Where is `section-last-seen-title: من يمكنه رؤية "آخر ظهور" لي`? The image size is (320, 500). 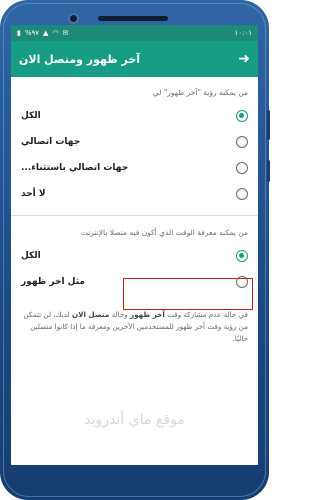 section-last-seen-title: من يمكنه رؤية "آخر ظهور" لي is located at coordinates (200, 92).